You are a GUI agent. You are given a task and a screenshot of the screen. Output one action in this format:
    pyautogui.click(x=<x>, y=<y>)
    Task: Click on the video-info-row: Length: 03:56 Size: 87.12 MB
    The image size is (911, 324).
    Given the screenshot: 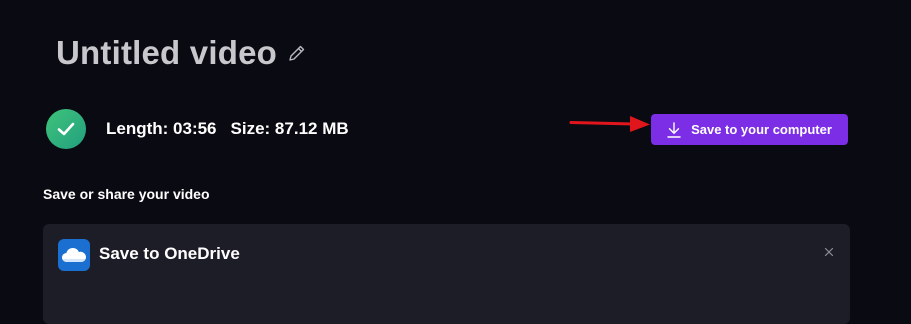 What is the action you would take?
    pyautogui.click(x=197, y=129)
    